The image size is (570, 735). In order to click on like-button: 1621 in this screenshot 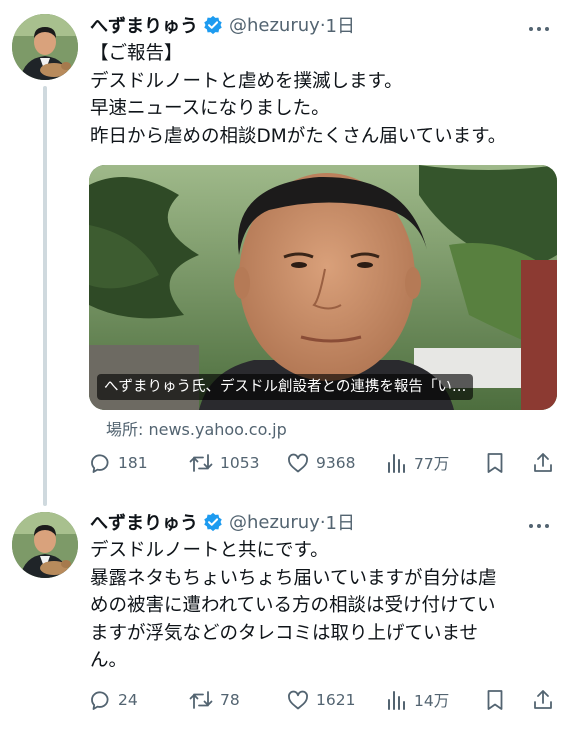, I will do `click(320, 700)`.